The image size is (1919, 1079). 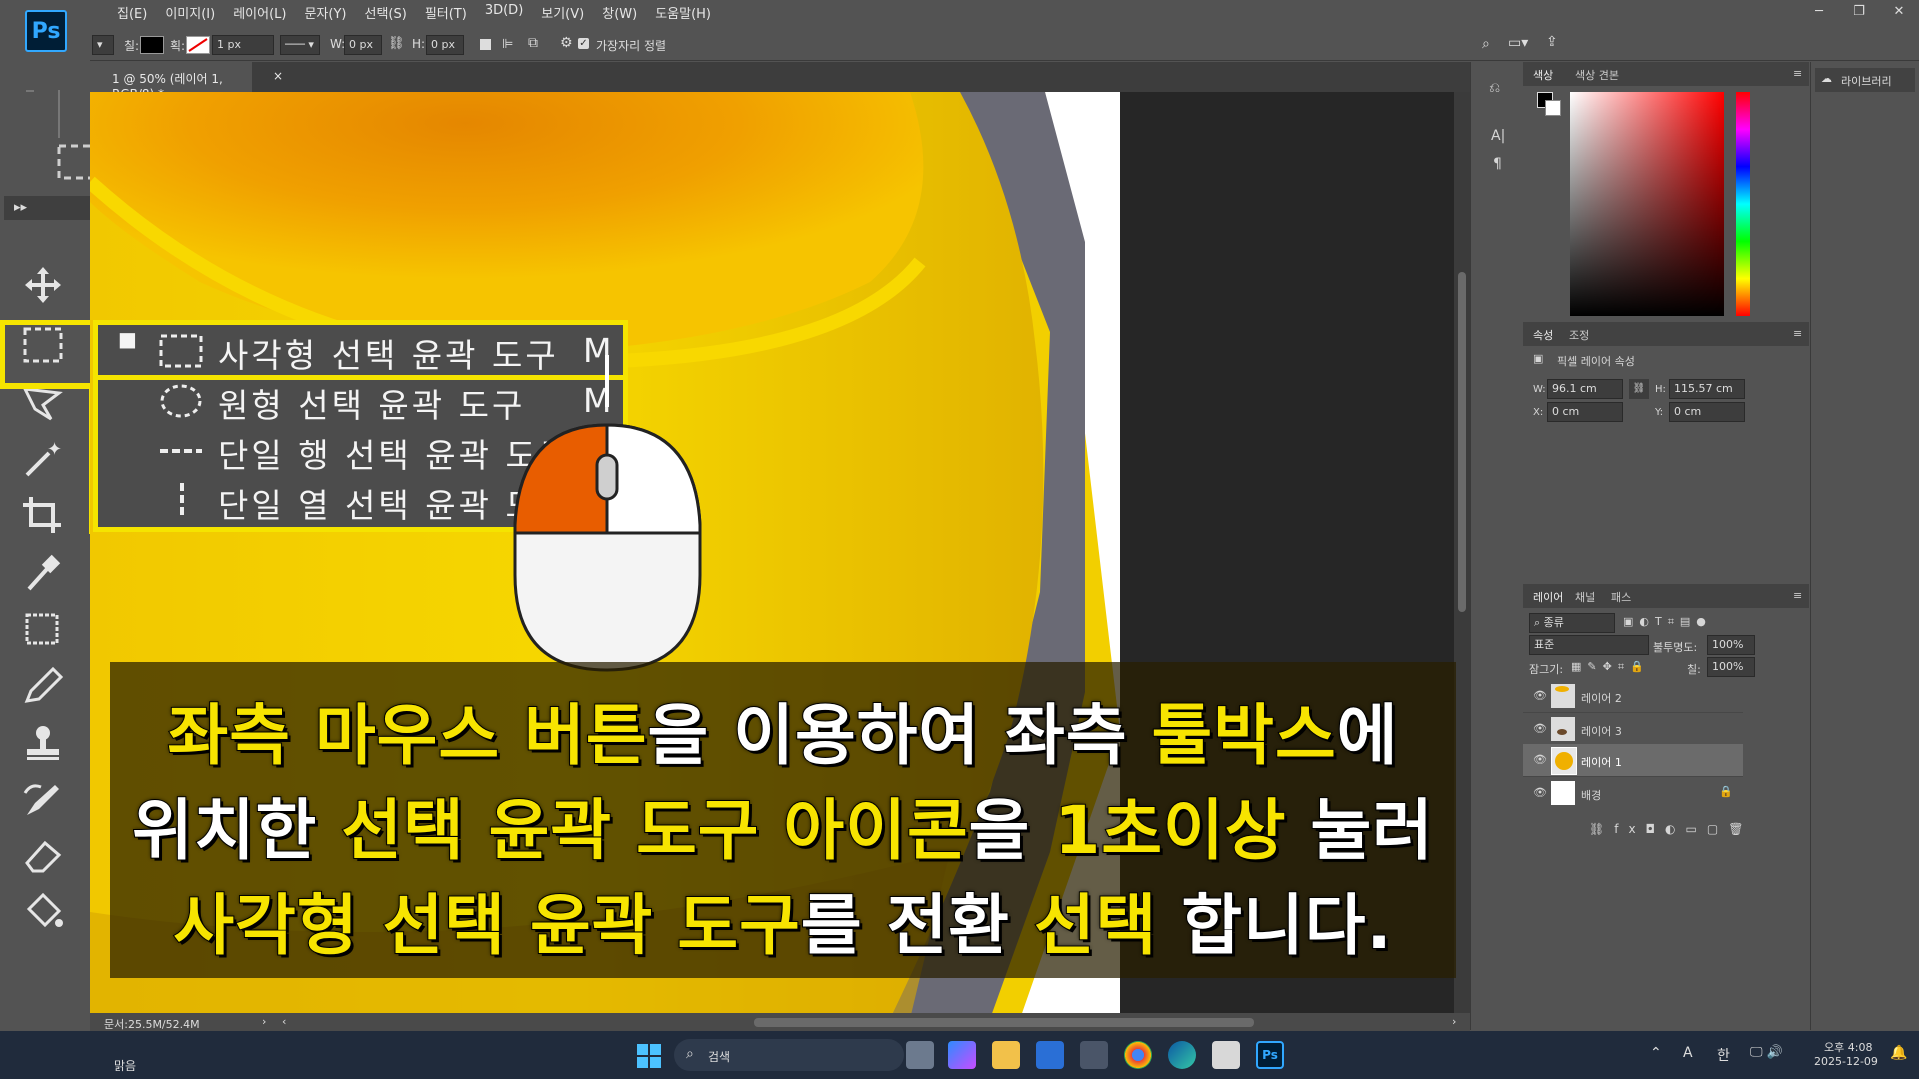 I want to click on layer-filter-icons: ▣◐T⌗▤●, so click(x=1667, y=622).